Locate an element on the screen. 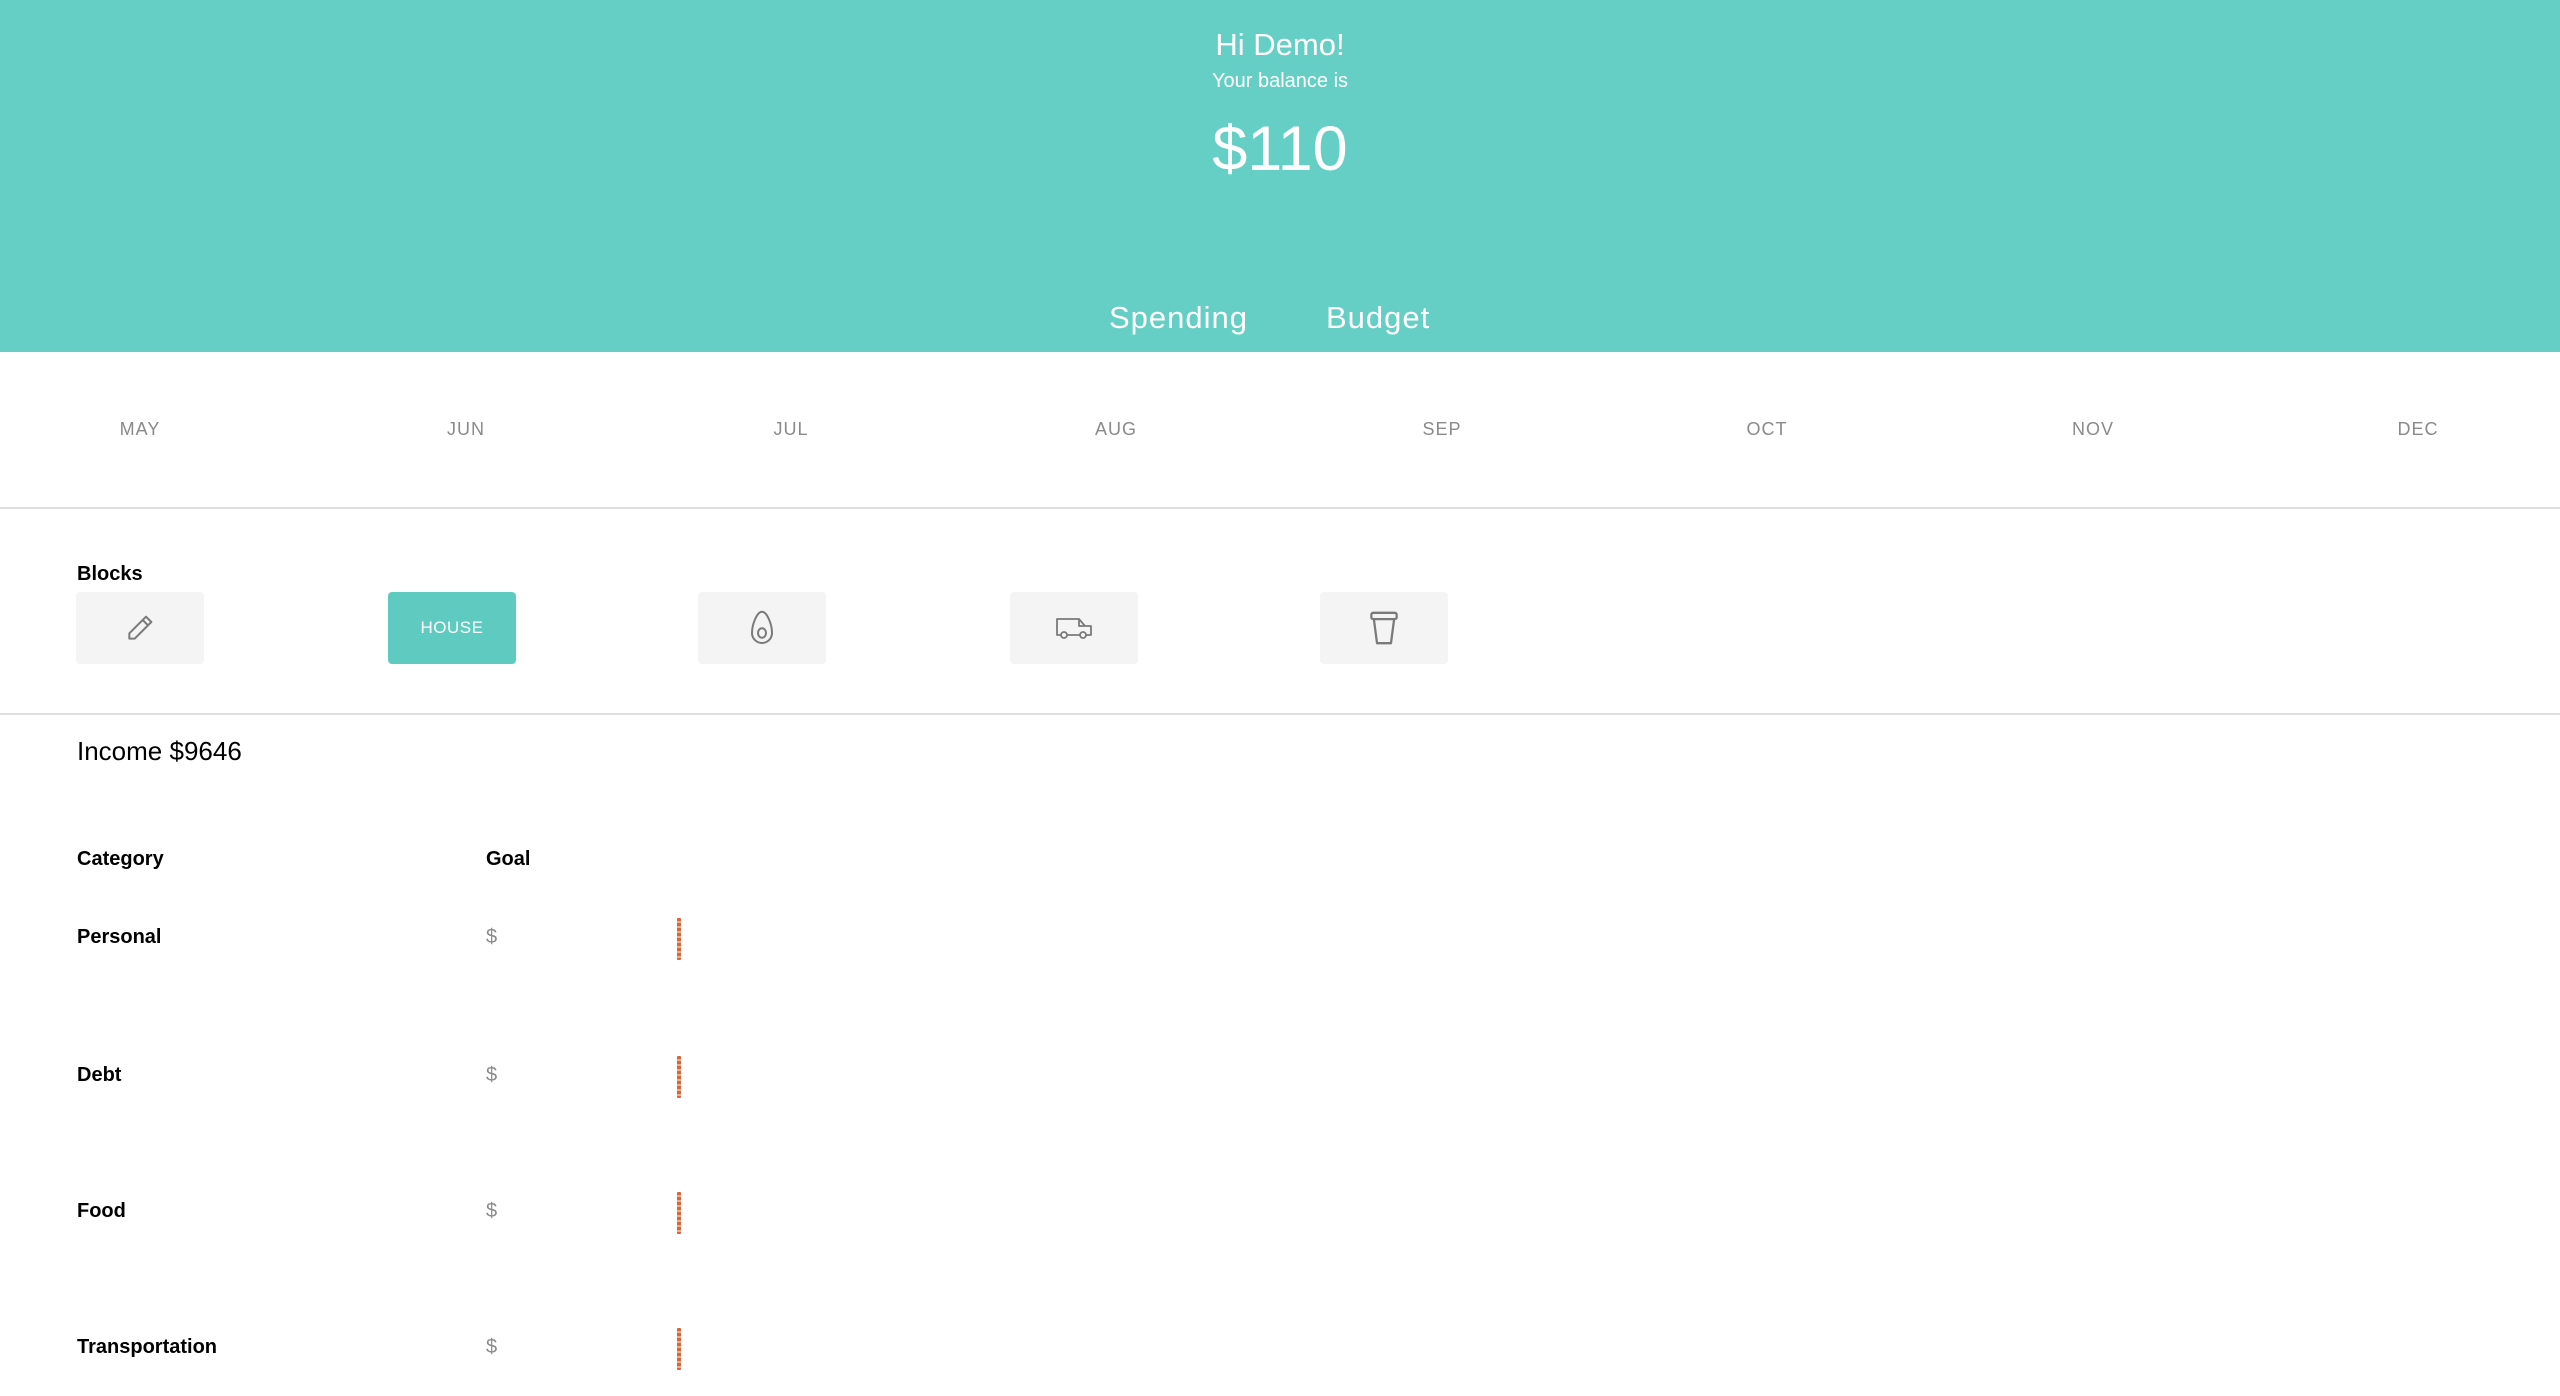 The image size is (2560, 1396). month-jun: JUN is located at coordinates (466, 429).